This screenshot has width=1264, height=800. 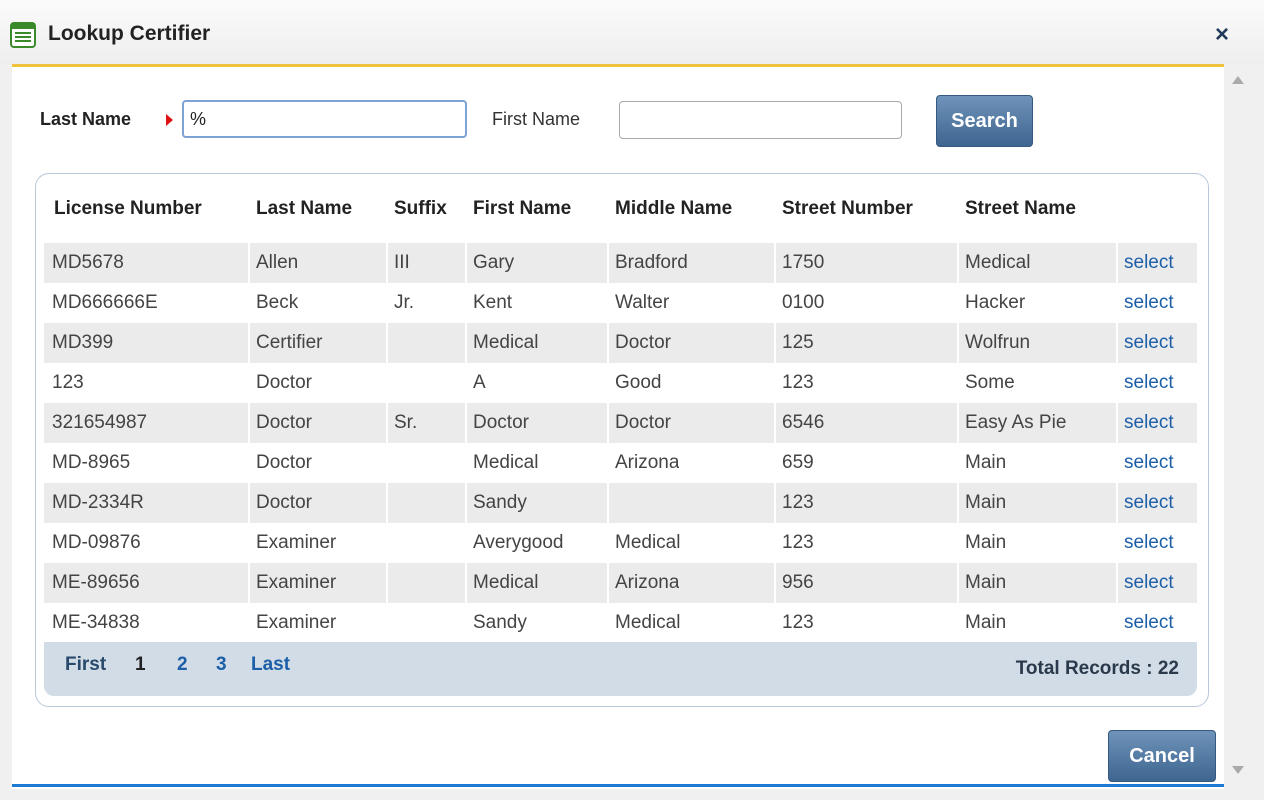 I want to click on dialog-title: Lookup Certifier, so click(x=129, y=33).